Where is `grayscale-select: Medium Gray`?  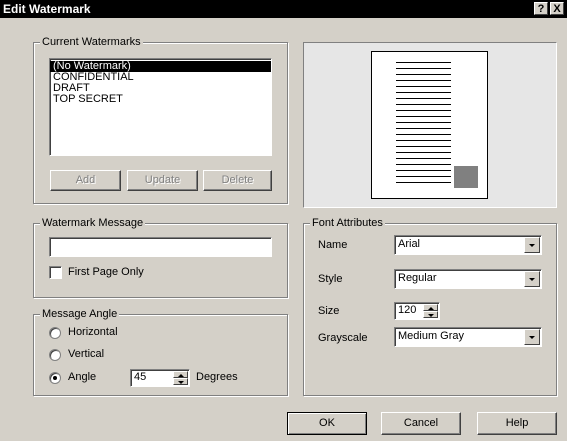 grayscale-select: Medium Gray is located at coordinates (468, 337).